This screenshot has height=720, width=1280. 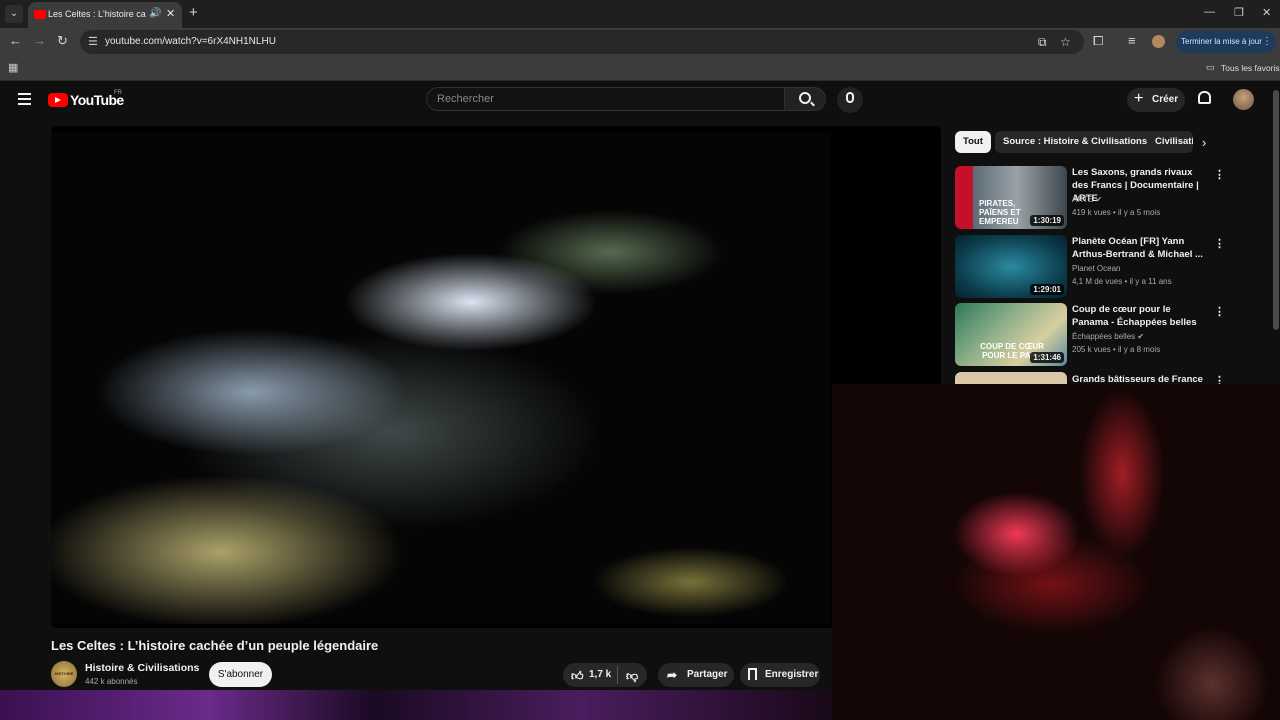 What do you see at coordinates (672, 675) in the screenshot?
I see `share-icon: ➦` at bounding box center [672, 675].